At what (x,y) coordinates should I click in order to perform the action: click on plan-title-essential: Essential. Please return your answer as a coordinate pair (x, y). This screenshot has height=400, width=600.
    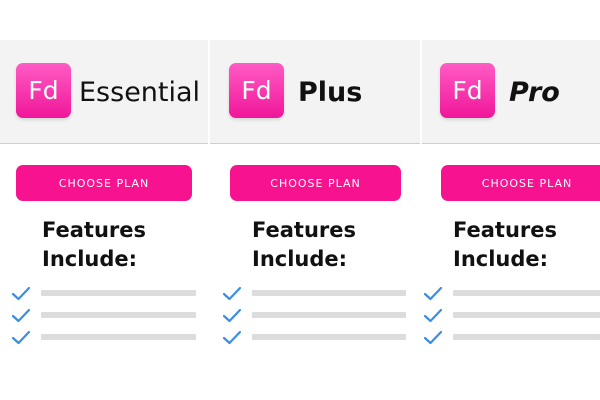
    Looking at the image, I should click on (140, 92).